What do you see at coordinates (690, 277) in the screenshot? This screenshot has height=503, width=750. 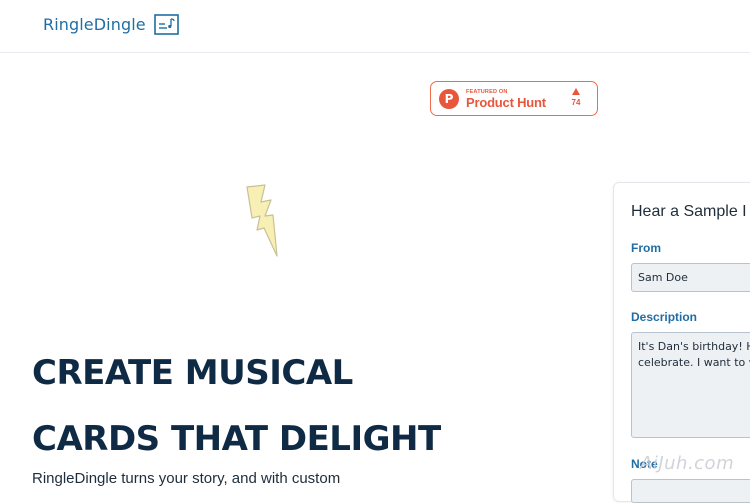 I see `from-input` at bounding box center [690, 277].